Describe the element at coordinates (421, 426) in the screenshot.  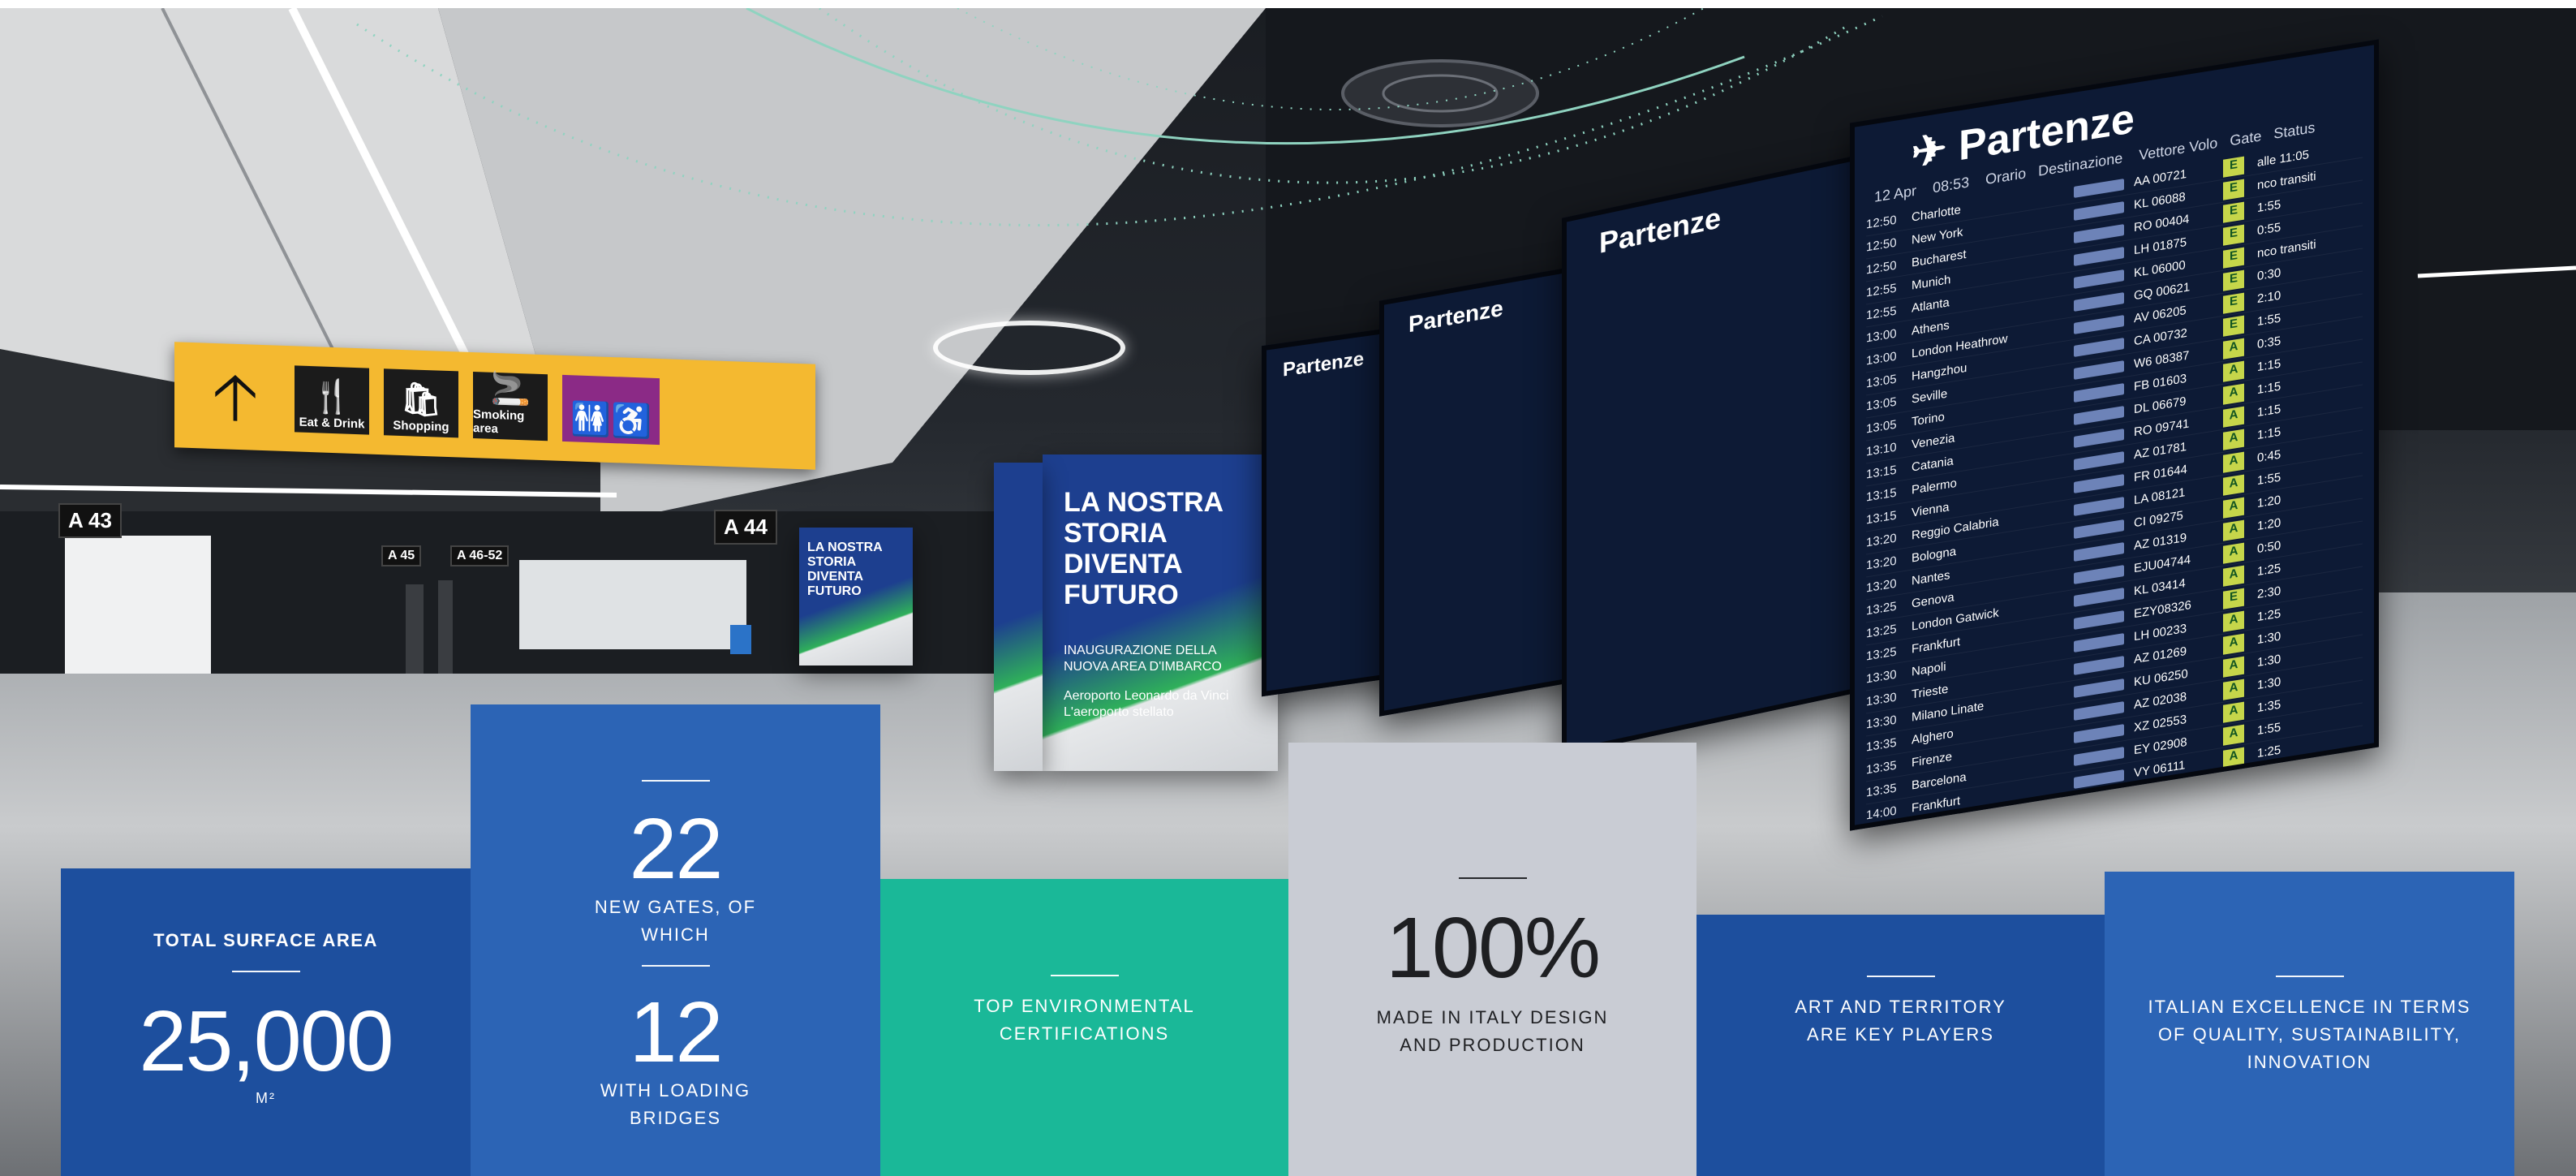
I see `sign-label: Shopping` at that location.